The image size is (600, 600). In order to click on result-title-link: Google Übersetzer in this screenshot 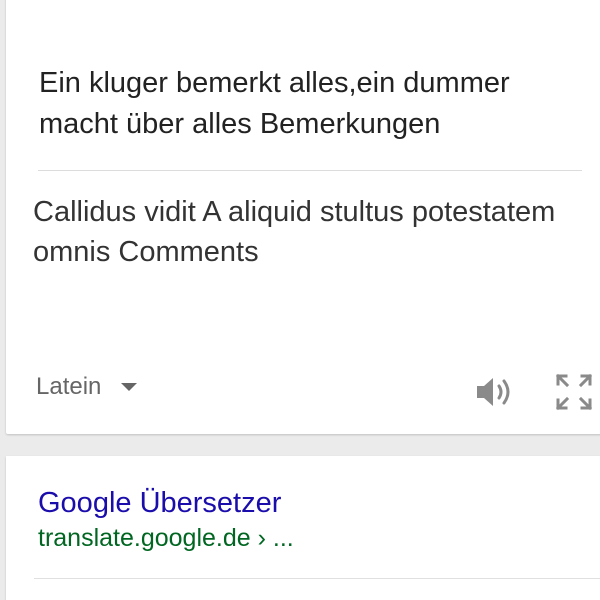, I will do `click(159, 503)`.